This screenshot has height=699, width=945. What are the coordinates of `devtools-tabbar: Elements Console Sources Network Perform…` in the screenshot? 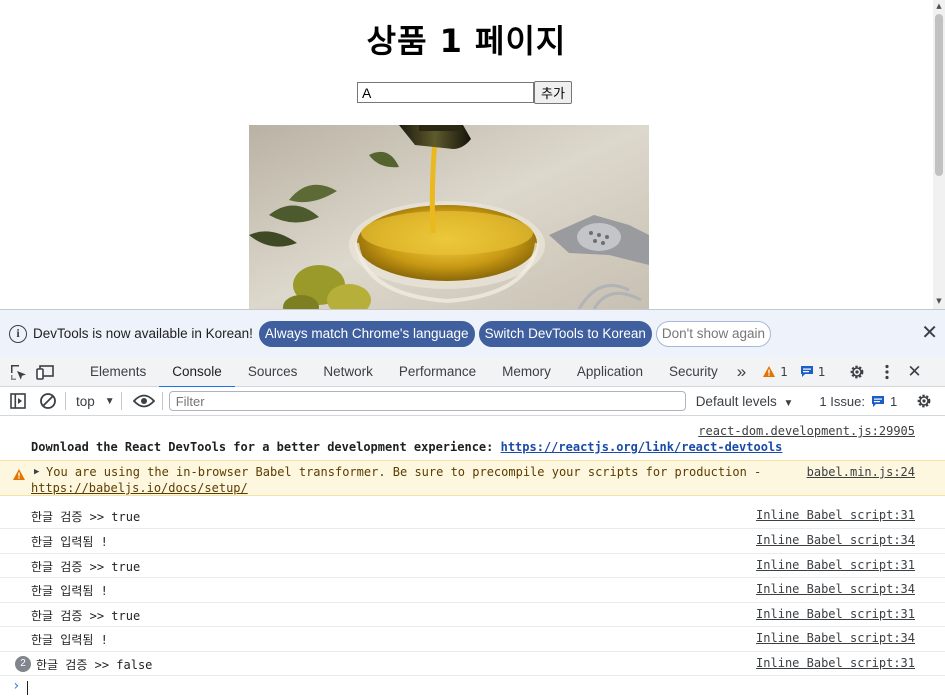 It's located at (472, 372).